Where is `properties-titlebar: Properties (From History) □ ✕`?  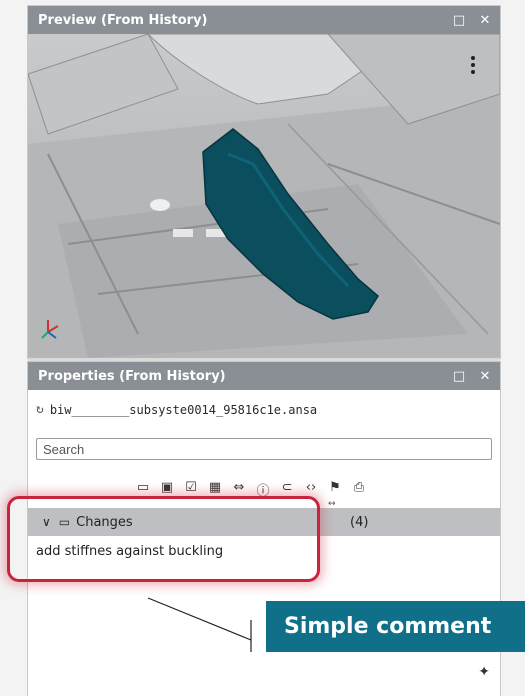
properties-titlebar: Properties (From History) □ ✕ is located at coordinates (264, 376).